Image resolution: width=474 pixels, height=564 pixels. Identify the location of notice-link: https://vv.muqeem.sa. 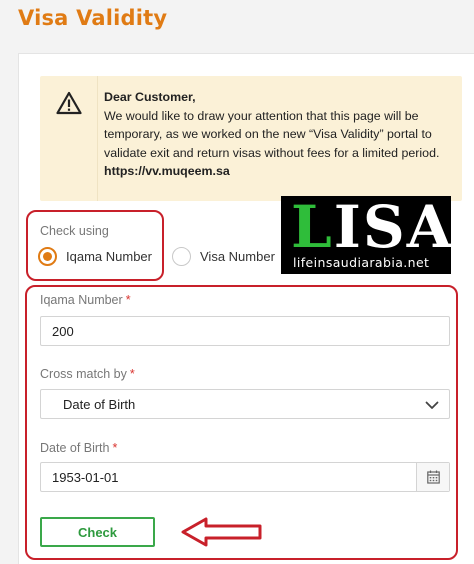
(280, 171).